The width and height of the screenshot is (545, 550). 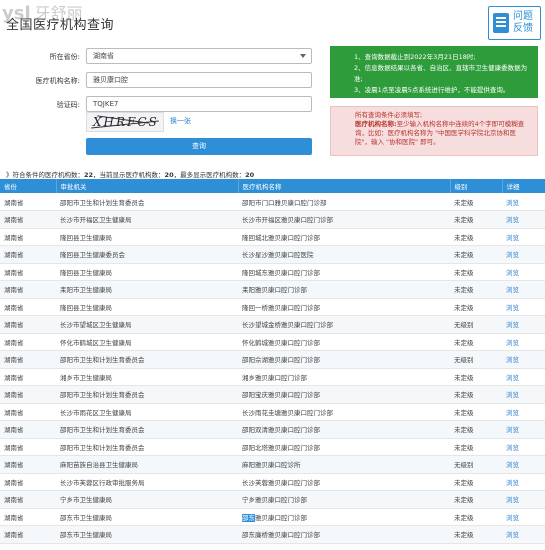 I want to click on region-label: 所在省份:, so click(x=64, y=57).